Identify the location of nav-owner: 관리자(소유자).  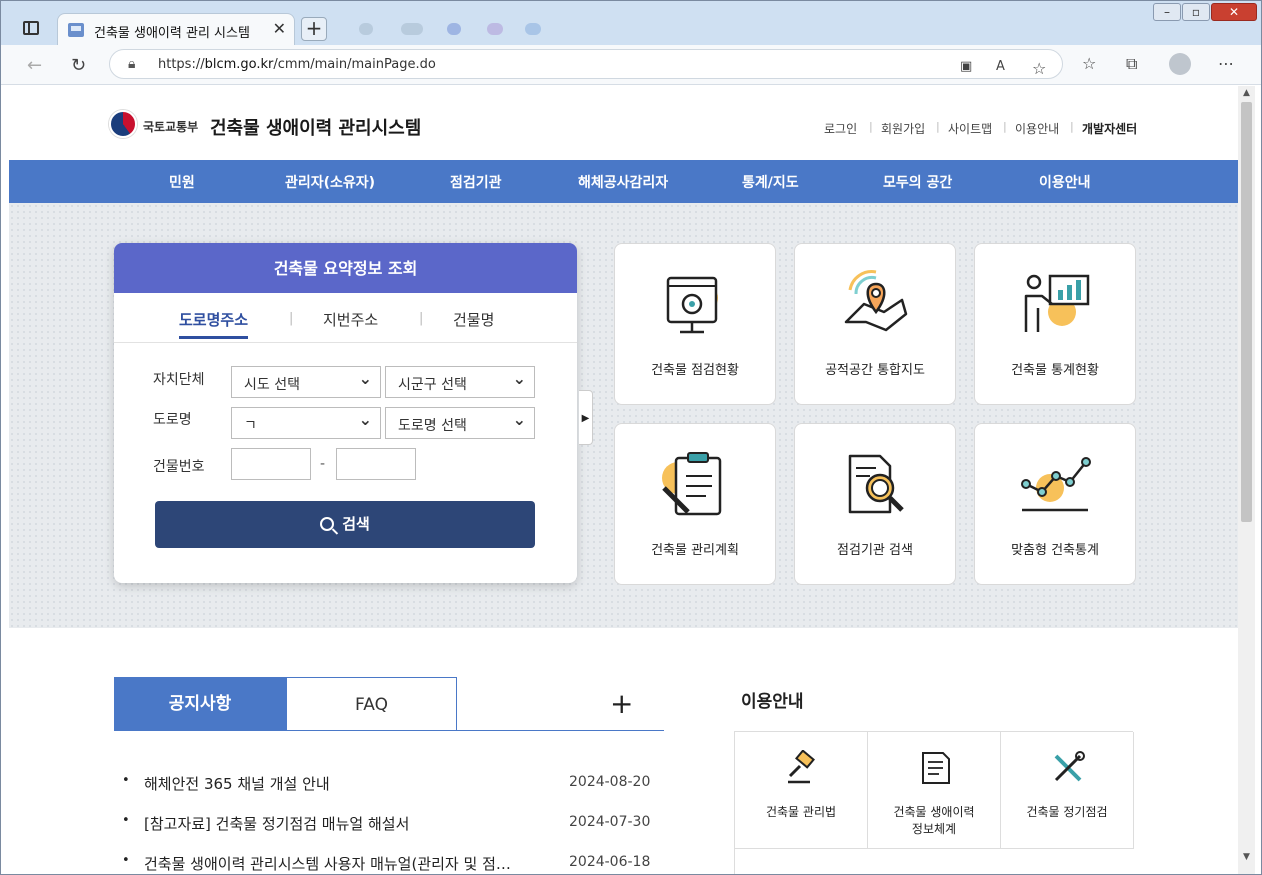
(330, 182).